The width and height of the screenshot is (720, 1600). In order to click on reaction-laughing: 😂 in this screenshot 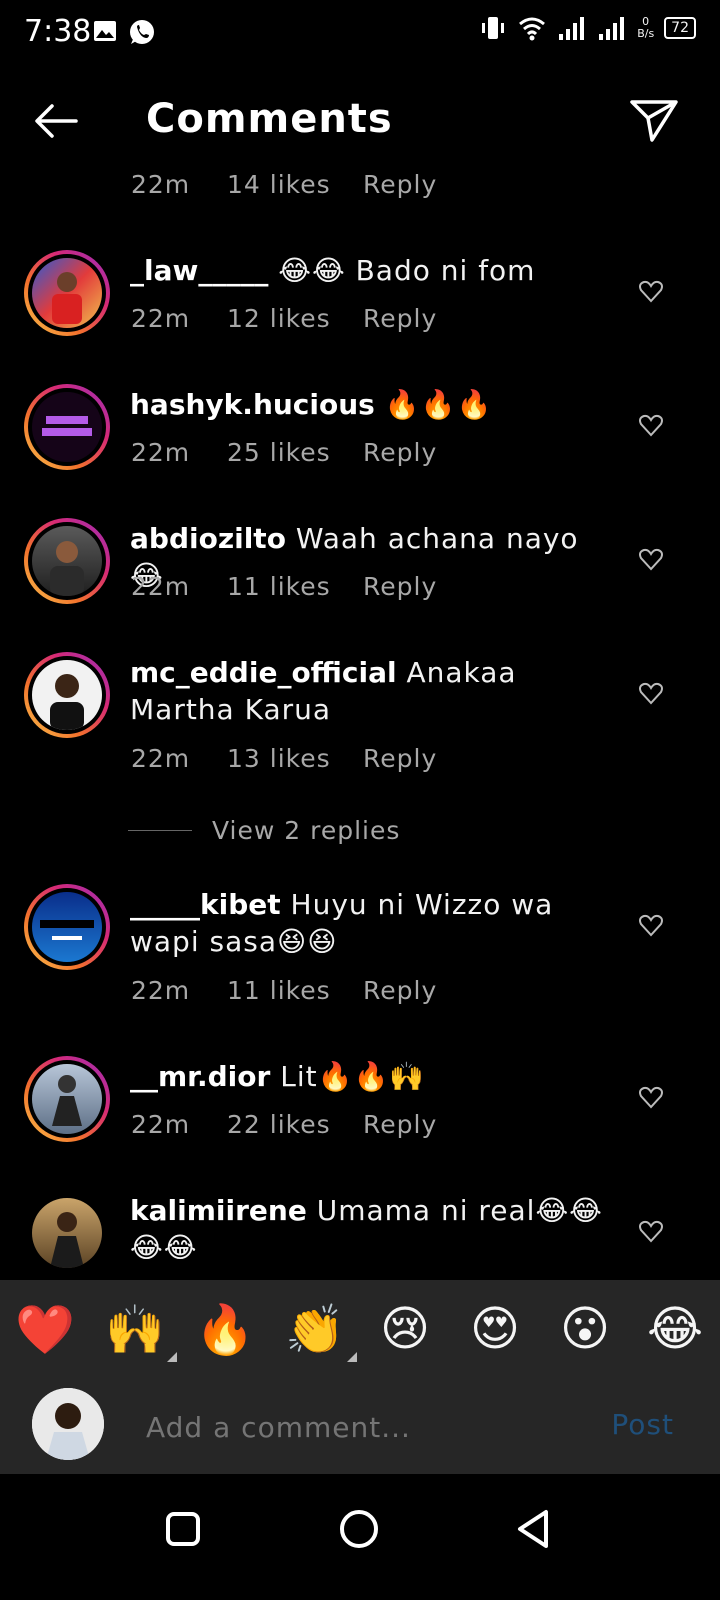, I will do `click(675, 1329)`.